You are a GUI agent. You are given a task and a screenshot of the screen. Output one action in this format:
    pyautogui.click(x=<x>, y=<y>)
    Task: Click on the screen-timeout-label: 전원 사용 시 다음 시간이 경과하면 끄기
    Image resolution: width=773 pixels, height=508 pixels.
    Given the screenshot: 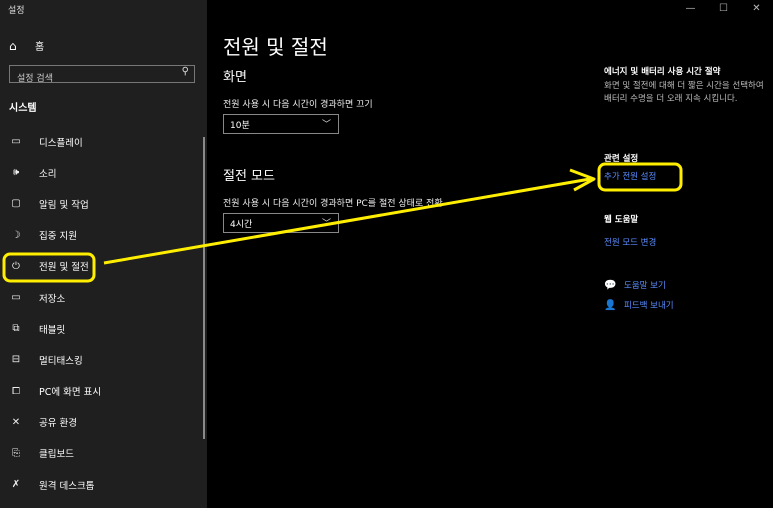 What is the action you would take?
    pyautogui.click(x=298, y=105)
    